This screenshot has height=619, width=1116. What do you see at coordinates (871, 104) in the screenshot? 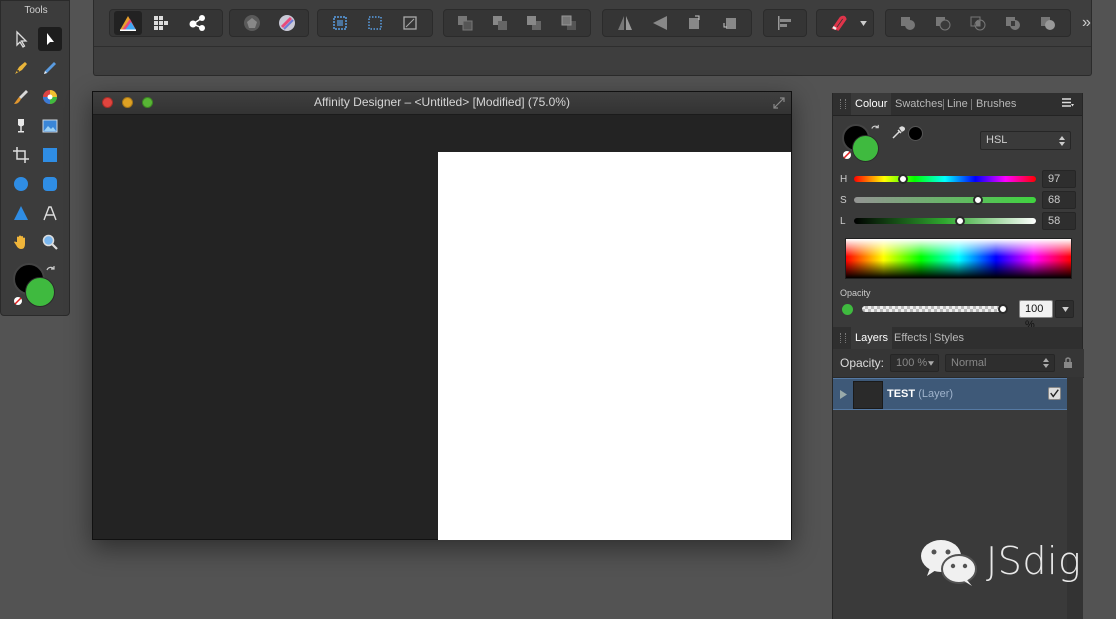
I see `tab-colour: Colour` at bounding box center [871, 104].